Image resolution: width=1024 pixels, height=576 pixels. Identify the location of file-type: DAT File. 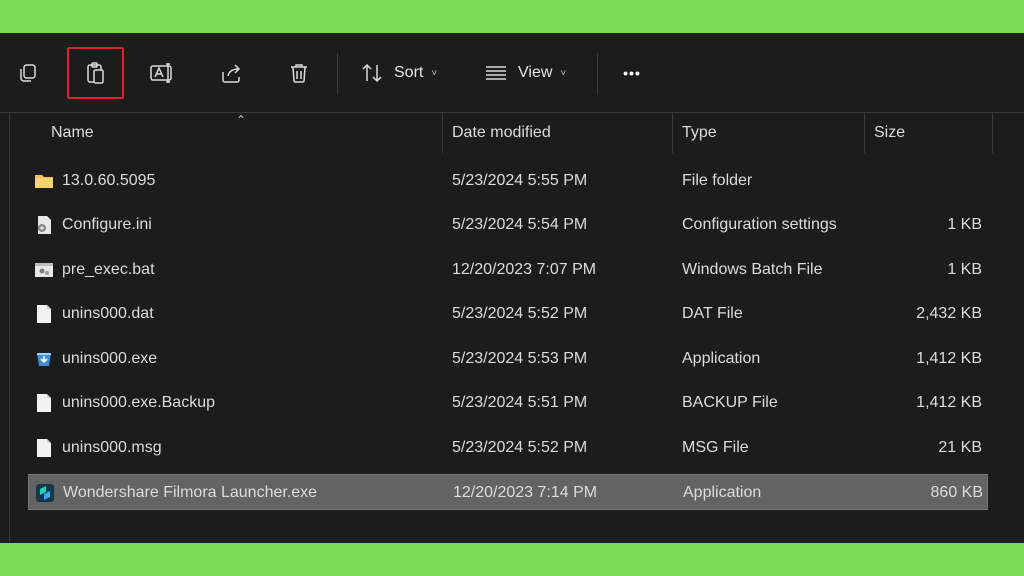
(712, 313).